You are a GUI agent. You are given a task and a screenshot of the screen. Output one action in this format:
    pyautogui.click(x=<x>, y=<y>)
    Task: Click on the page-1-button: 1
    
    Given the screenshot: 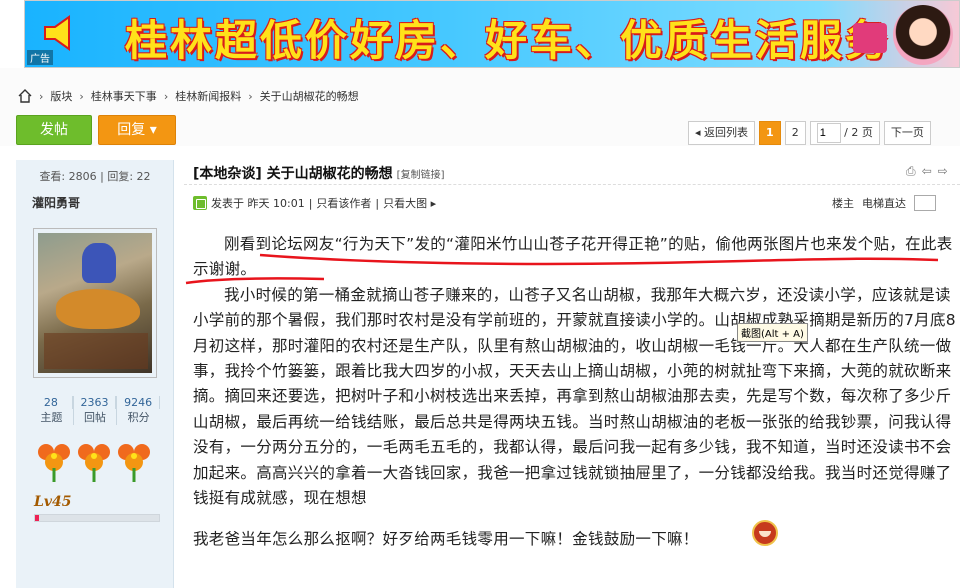 What is the action you would take?
    pyautogui.click(x=770, y=133)
    